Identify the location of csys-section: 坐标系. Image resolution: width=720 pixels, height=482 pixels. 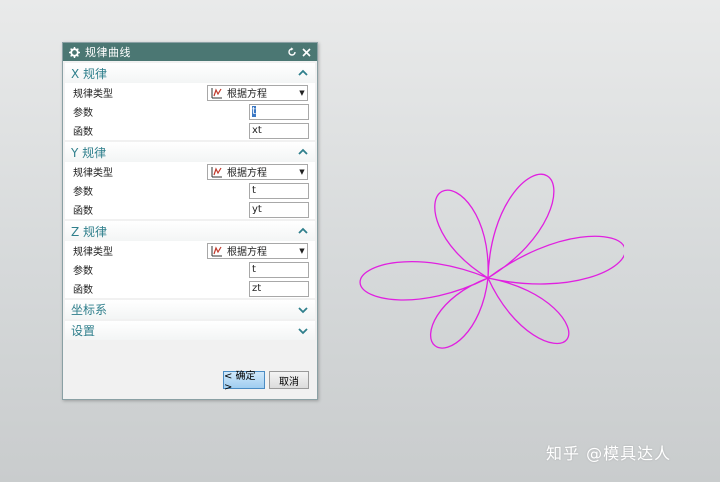
(190, 309).